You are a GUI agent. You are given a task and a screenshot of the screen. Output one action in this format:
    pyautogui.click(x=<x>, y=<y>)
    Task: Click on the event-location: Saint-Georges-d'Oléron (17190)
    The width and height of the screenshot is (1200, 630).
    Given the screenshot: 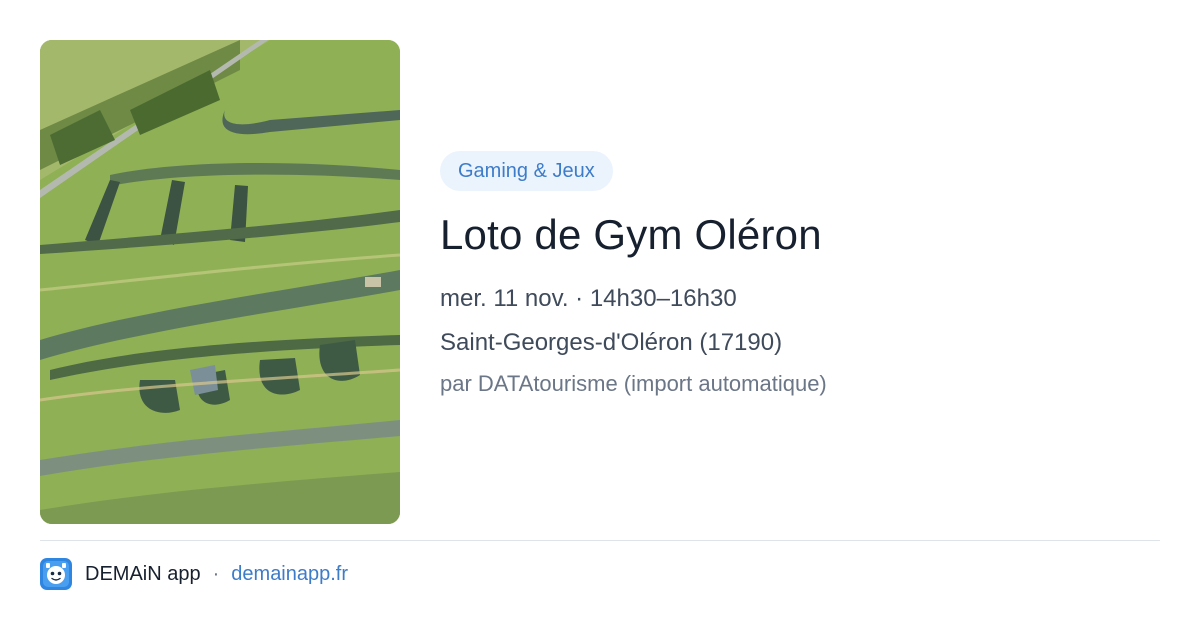 What is the action you would take?
    pyautogui.click(x=611, y=342)
    